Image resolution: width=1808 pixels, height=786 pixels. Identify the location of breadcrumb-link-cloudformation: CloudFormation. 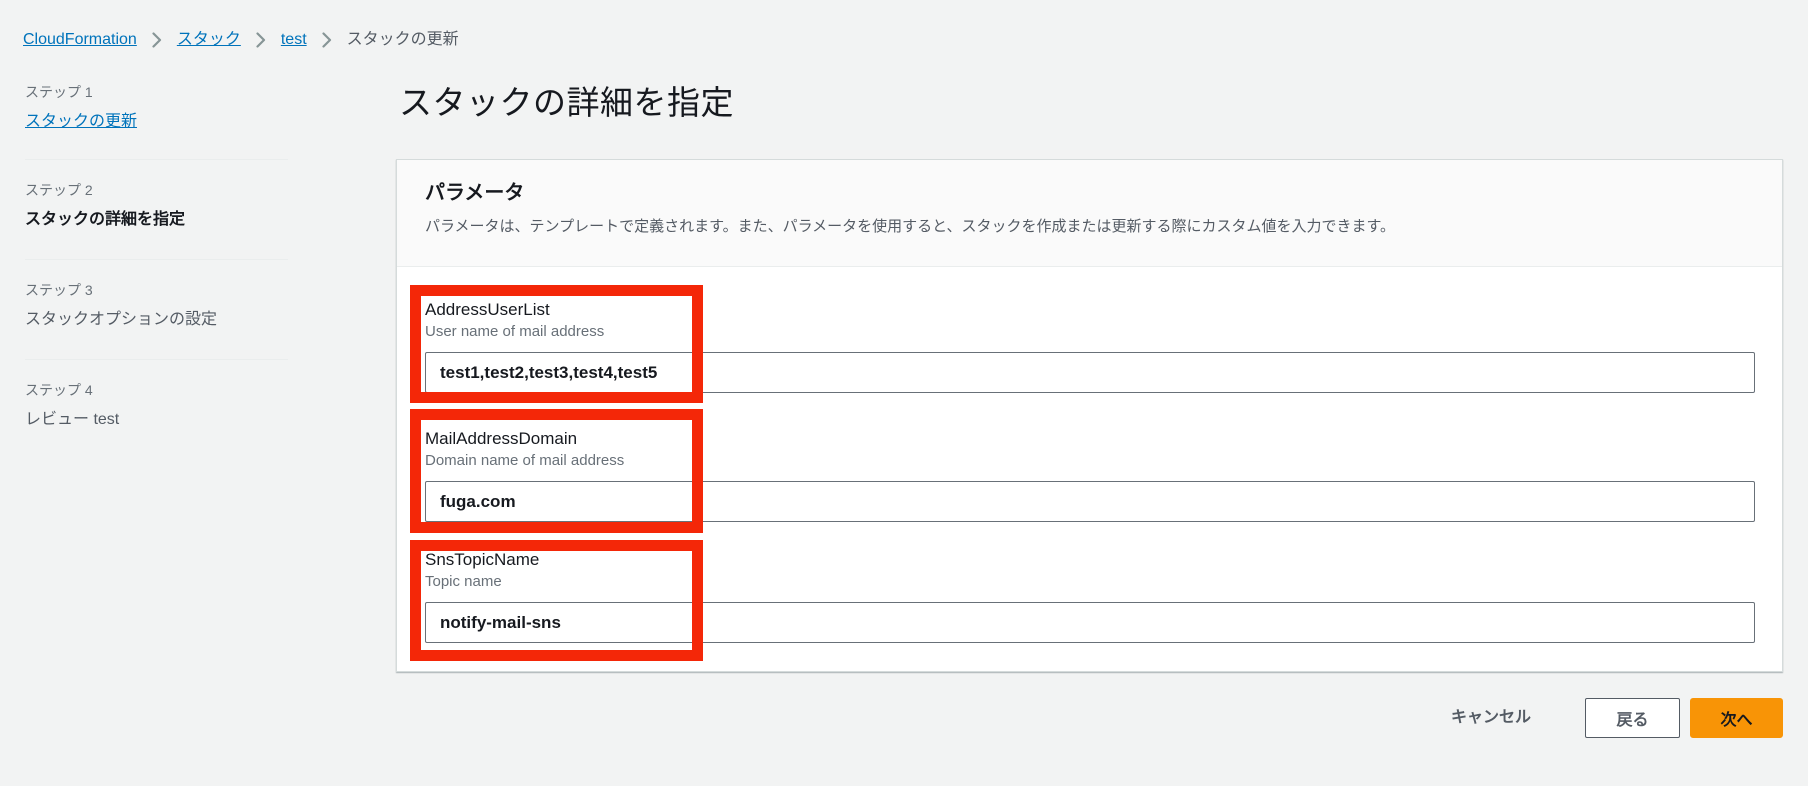
(80, 40).